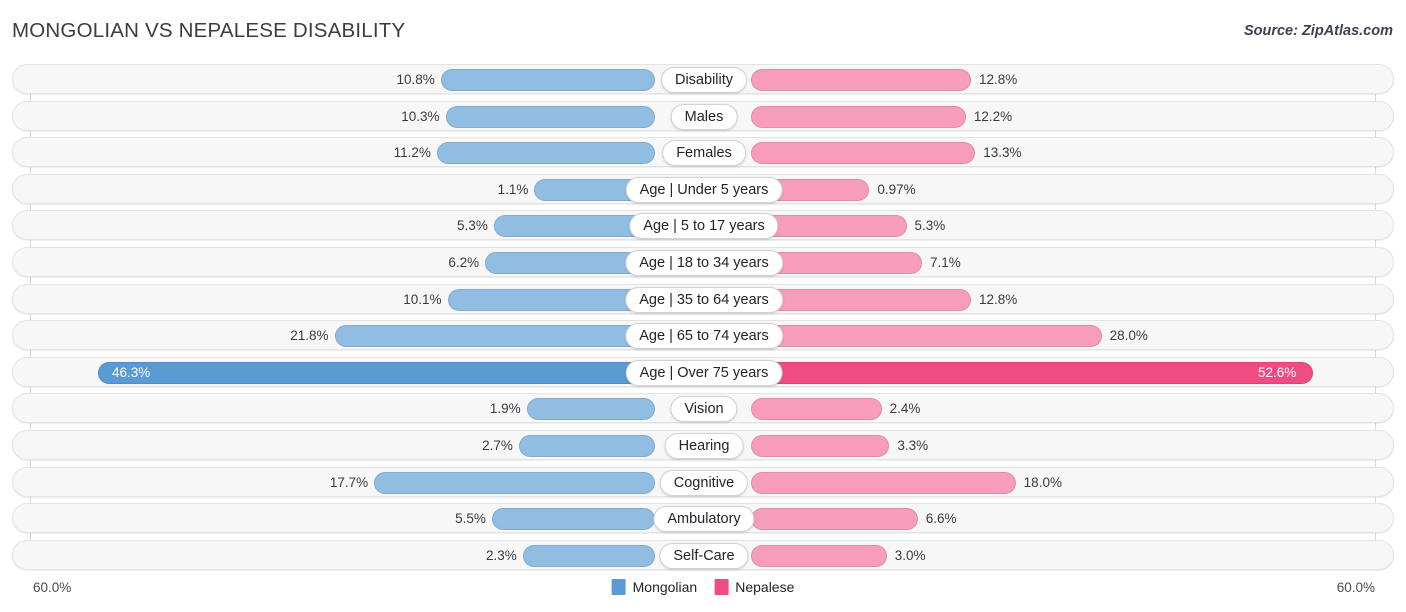  Describe the element at coordinates (945, 262) in the screenshot. I see `value-label-nepalese: 7.1%` at that location.